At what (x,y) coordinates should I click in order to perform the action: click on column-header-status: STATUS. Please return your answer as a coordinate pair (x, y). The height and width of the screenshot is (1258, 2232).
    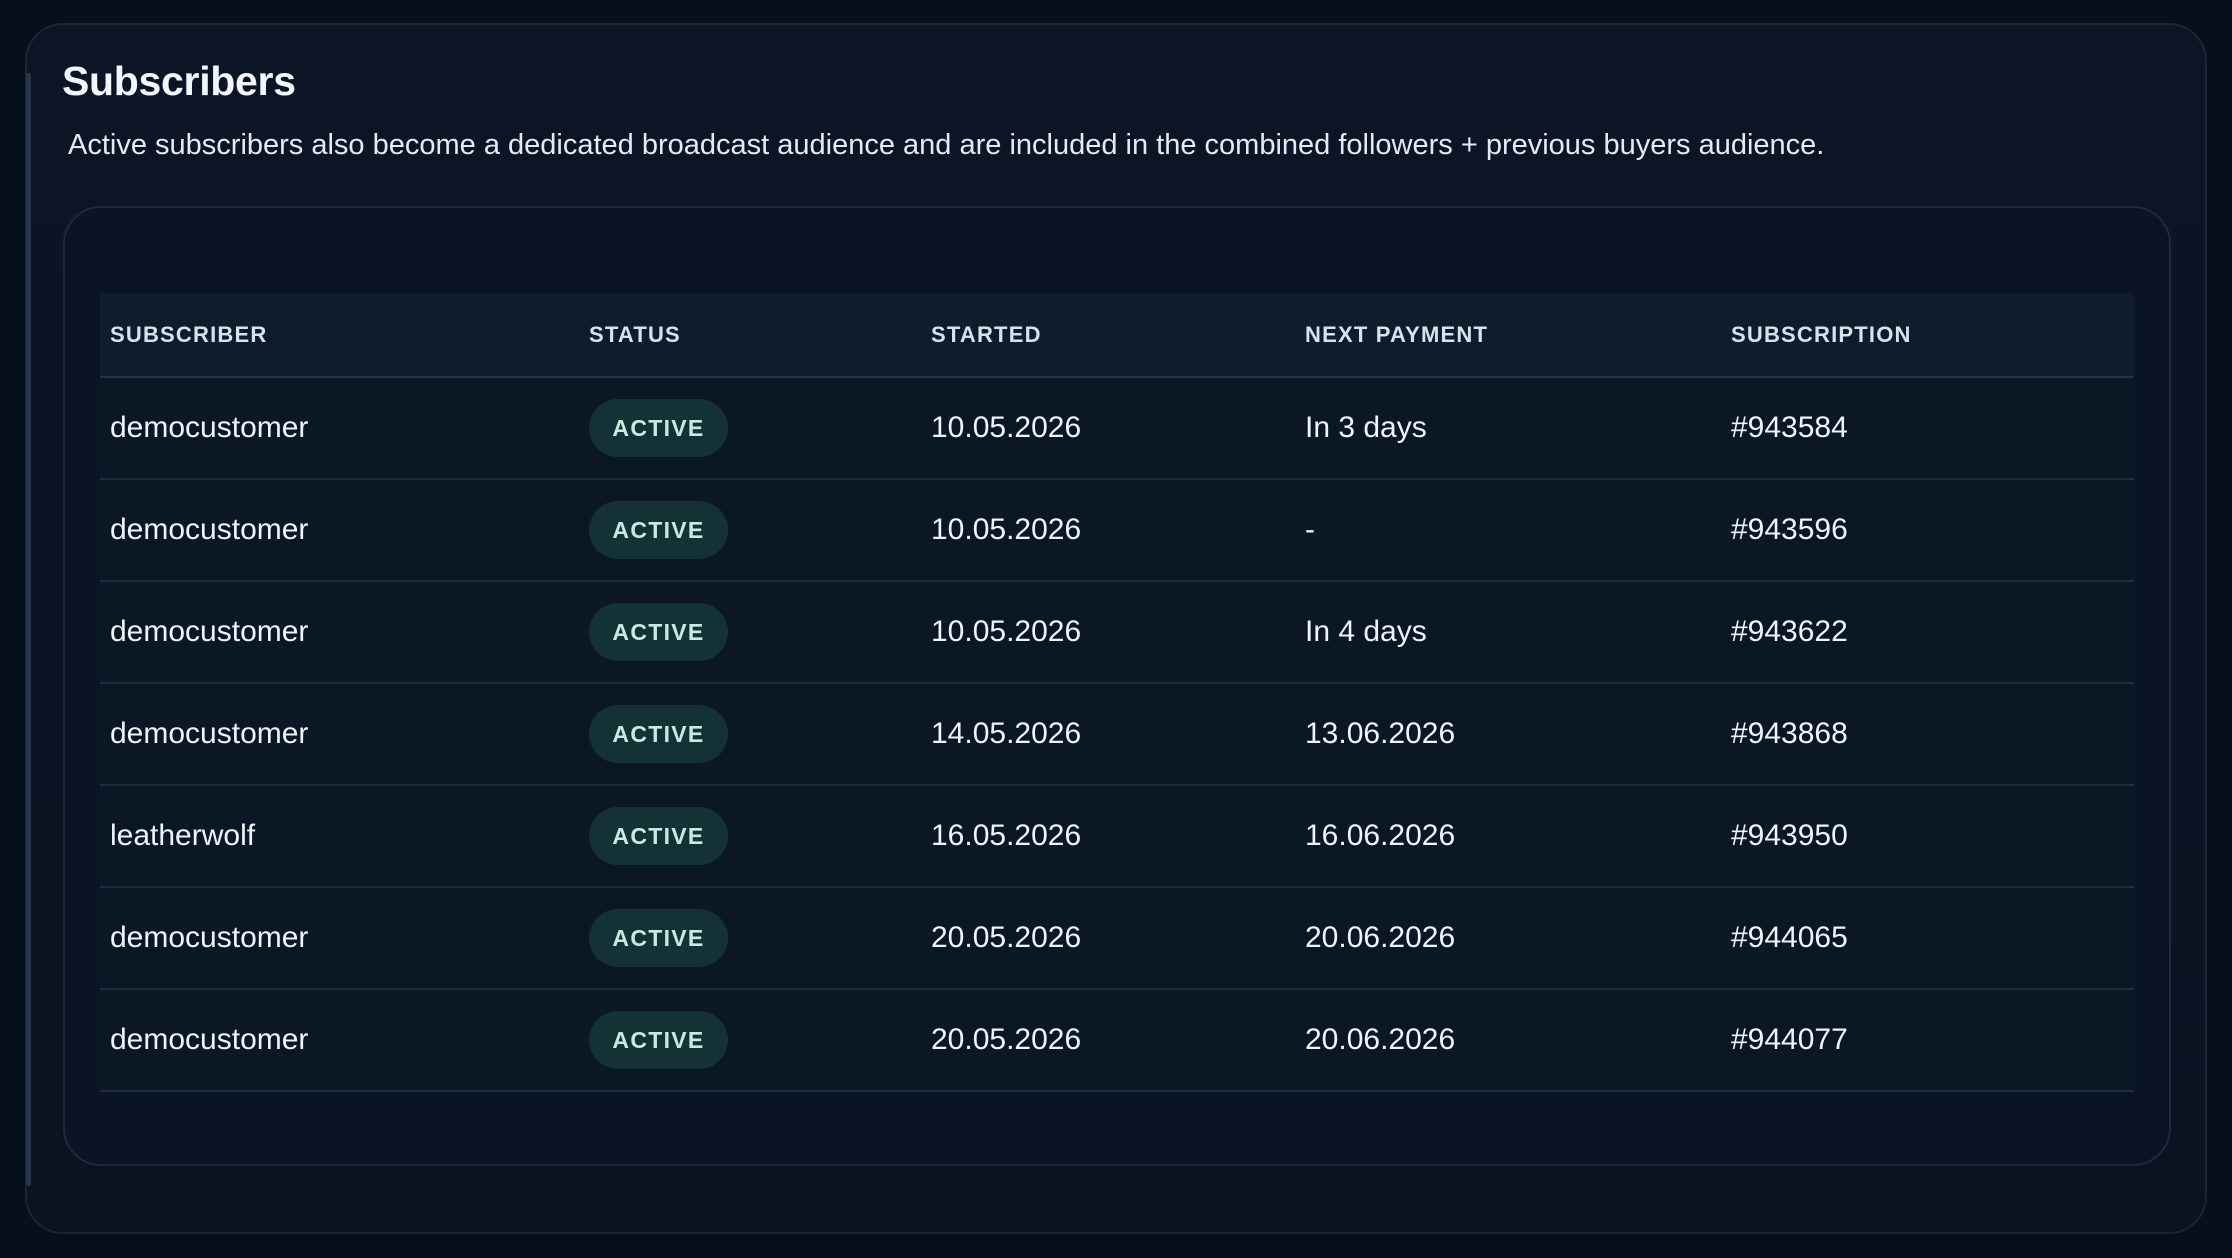
    Looking at the image, I should click on (750, 335).